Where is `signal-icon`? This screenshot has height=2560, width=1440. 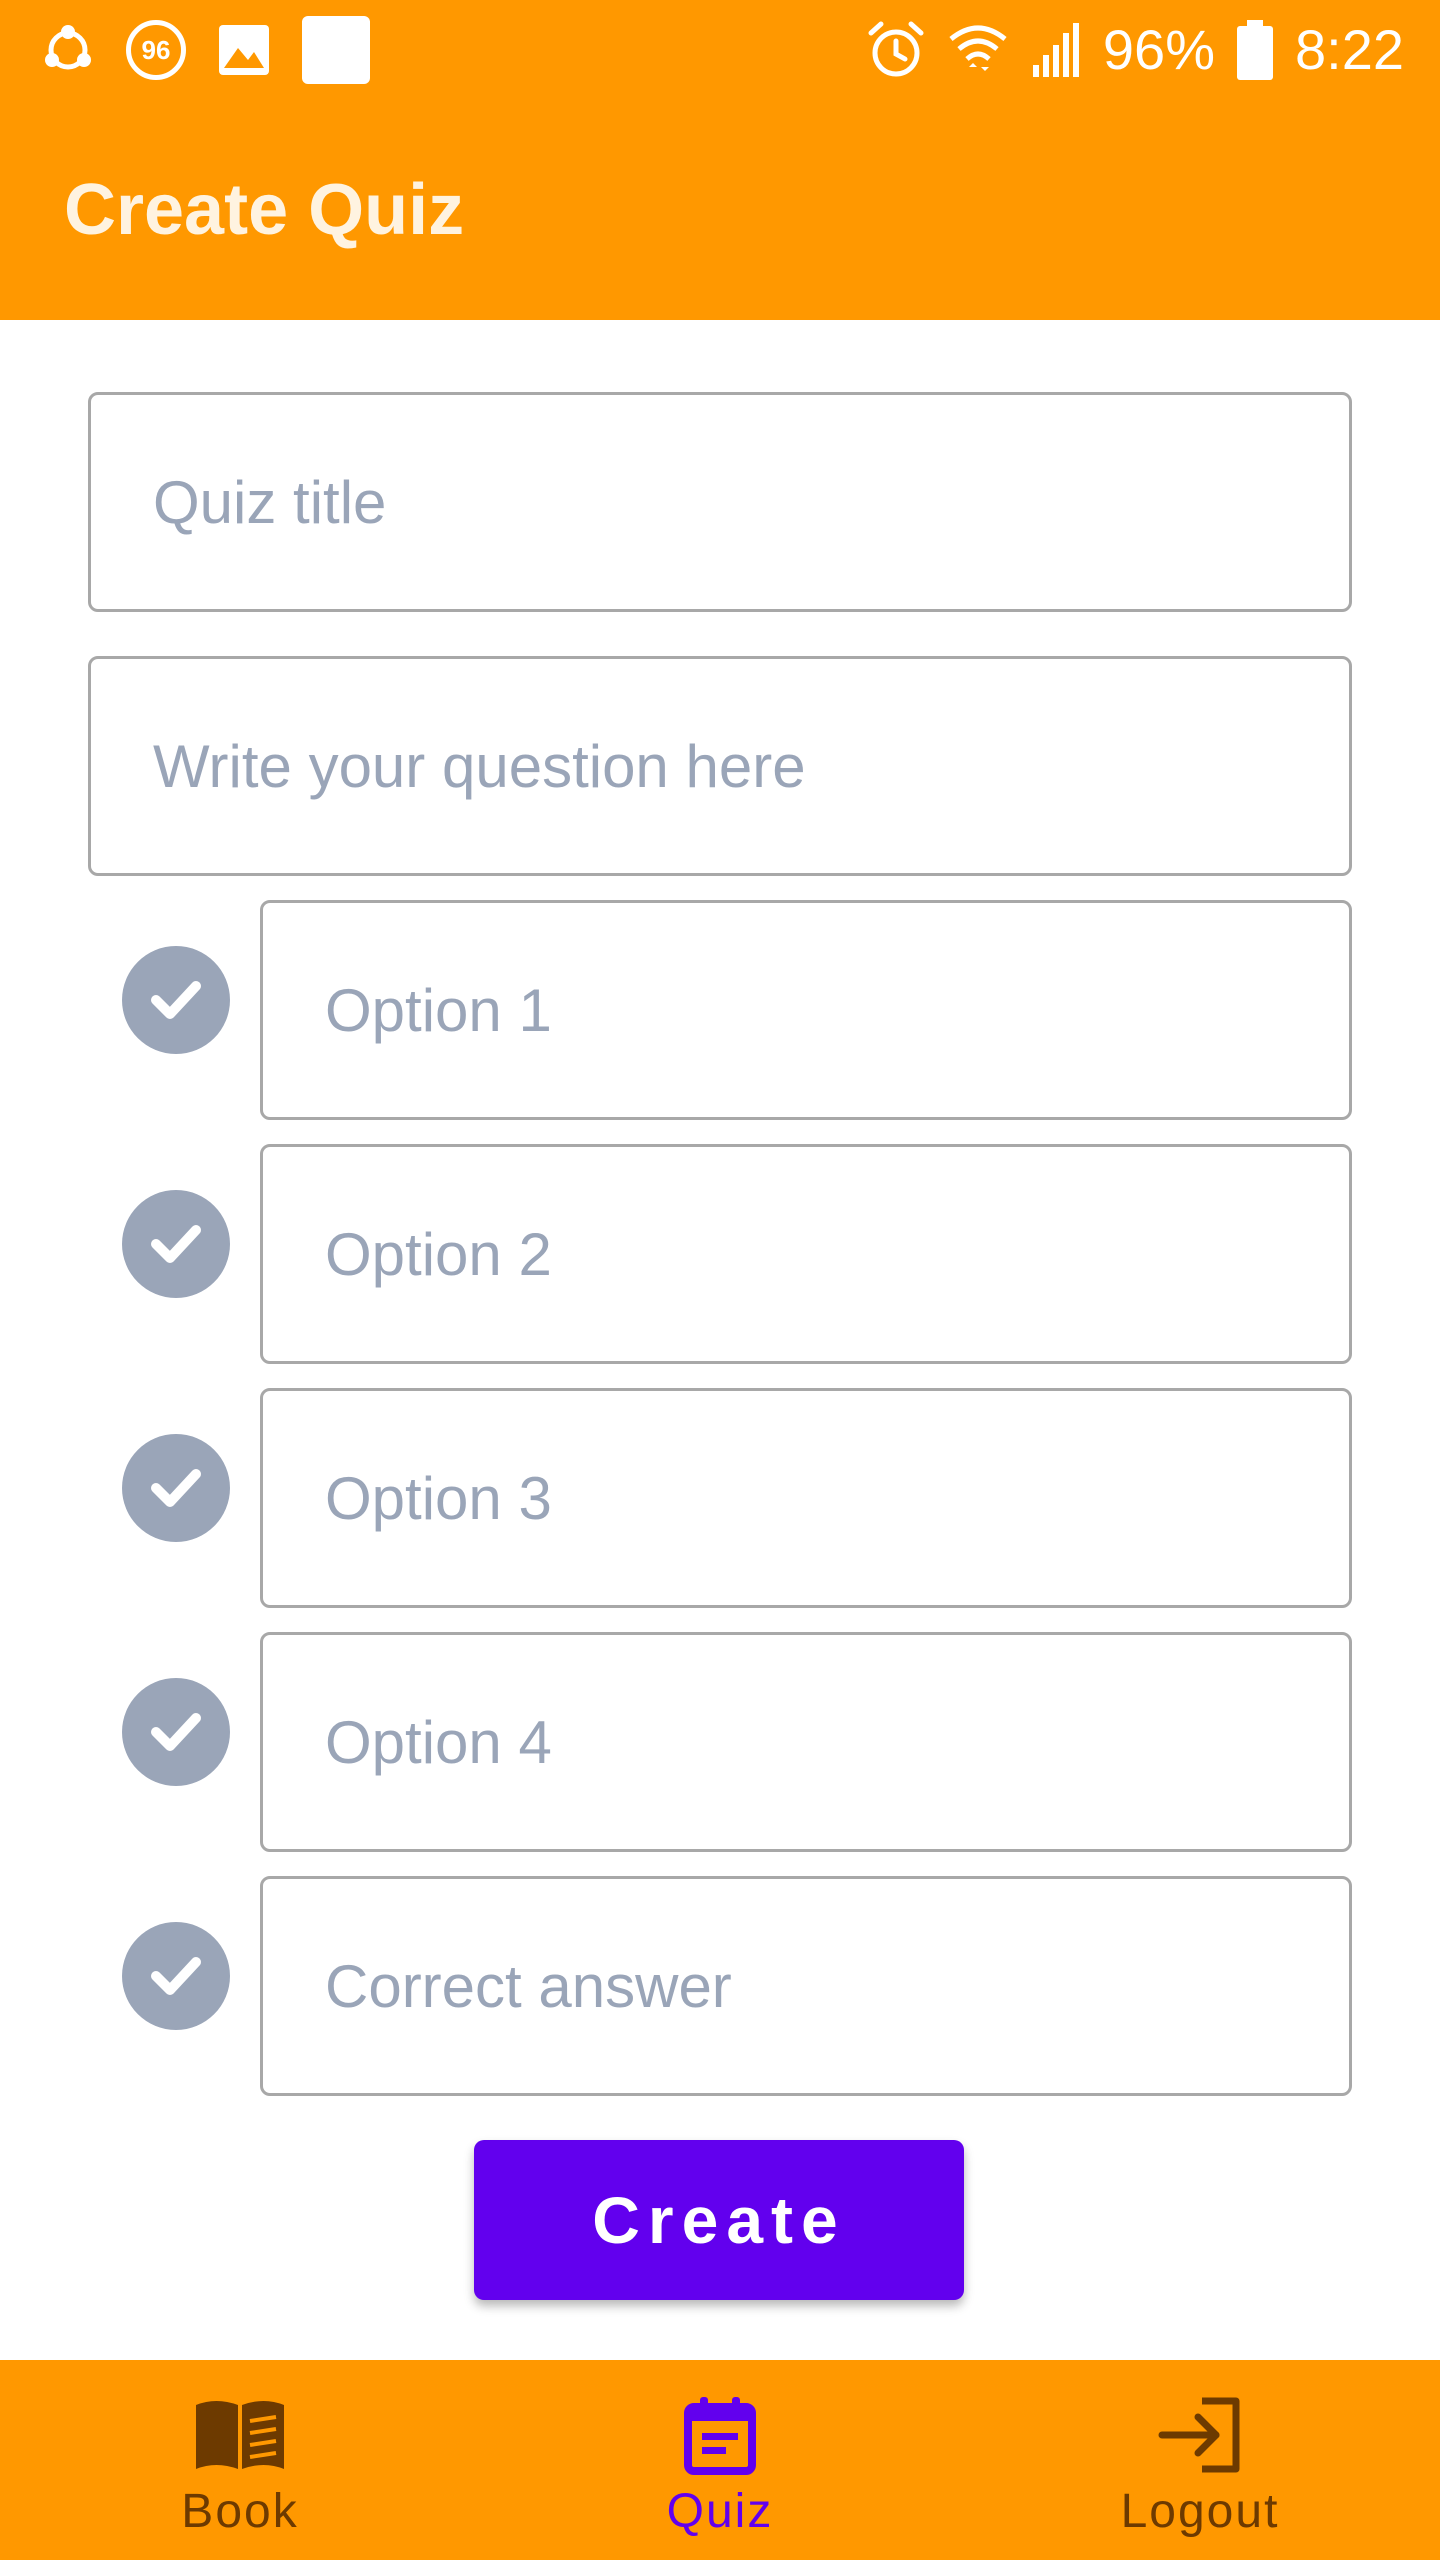 signal-icon is located at coordinates (1056, 50).